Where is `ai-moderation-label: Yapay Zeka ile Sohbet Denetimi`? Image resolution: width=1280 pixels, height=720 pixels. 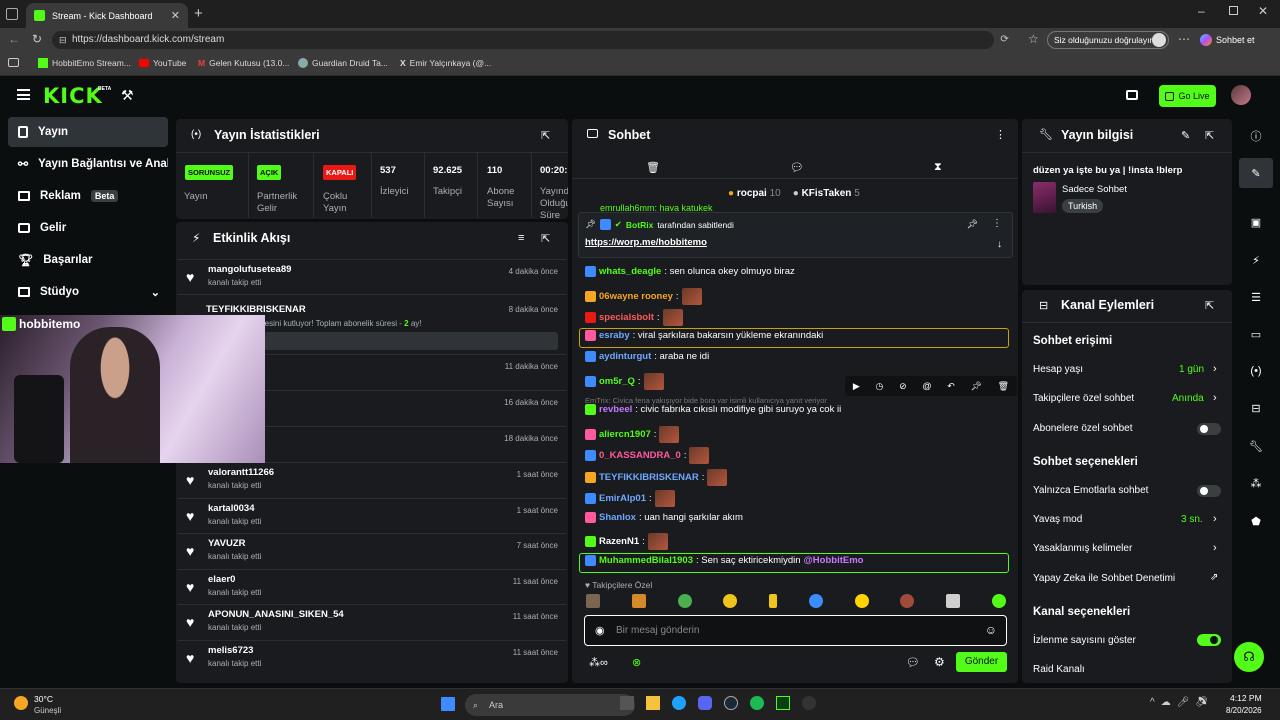 ai-moderation-label: Yapay Zeka ile Sohbet Denetimi is located at coordinates (1104, 578).